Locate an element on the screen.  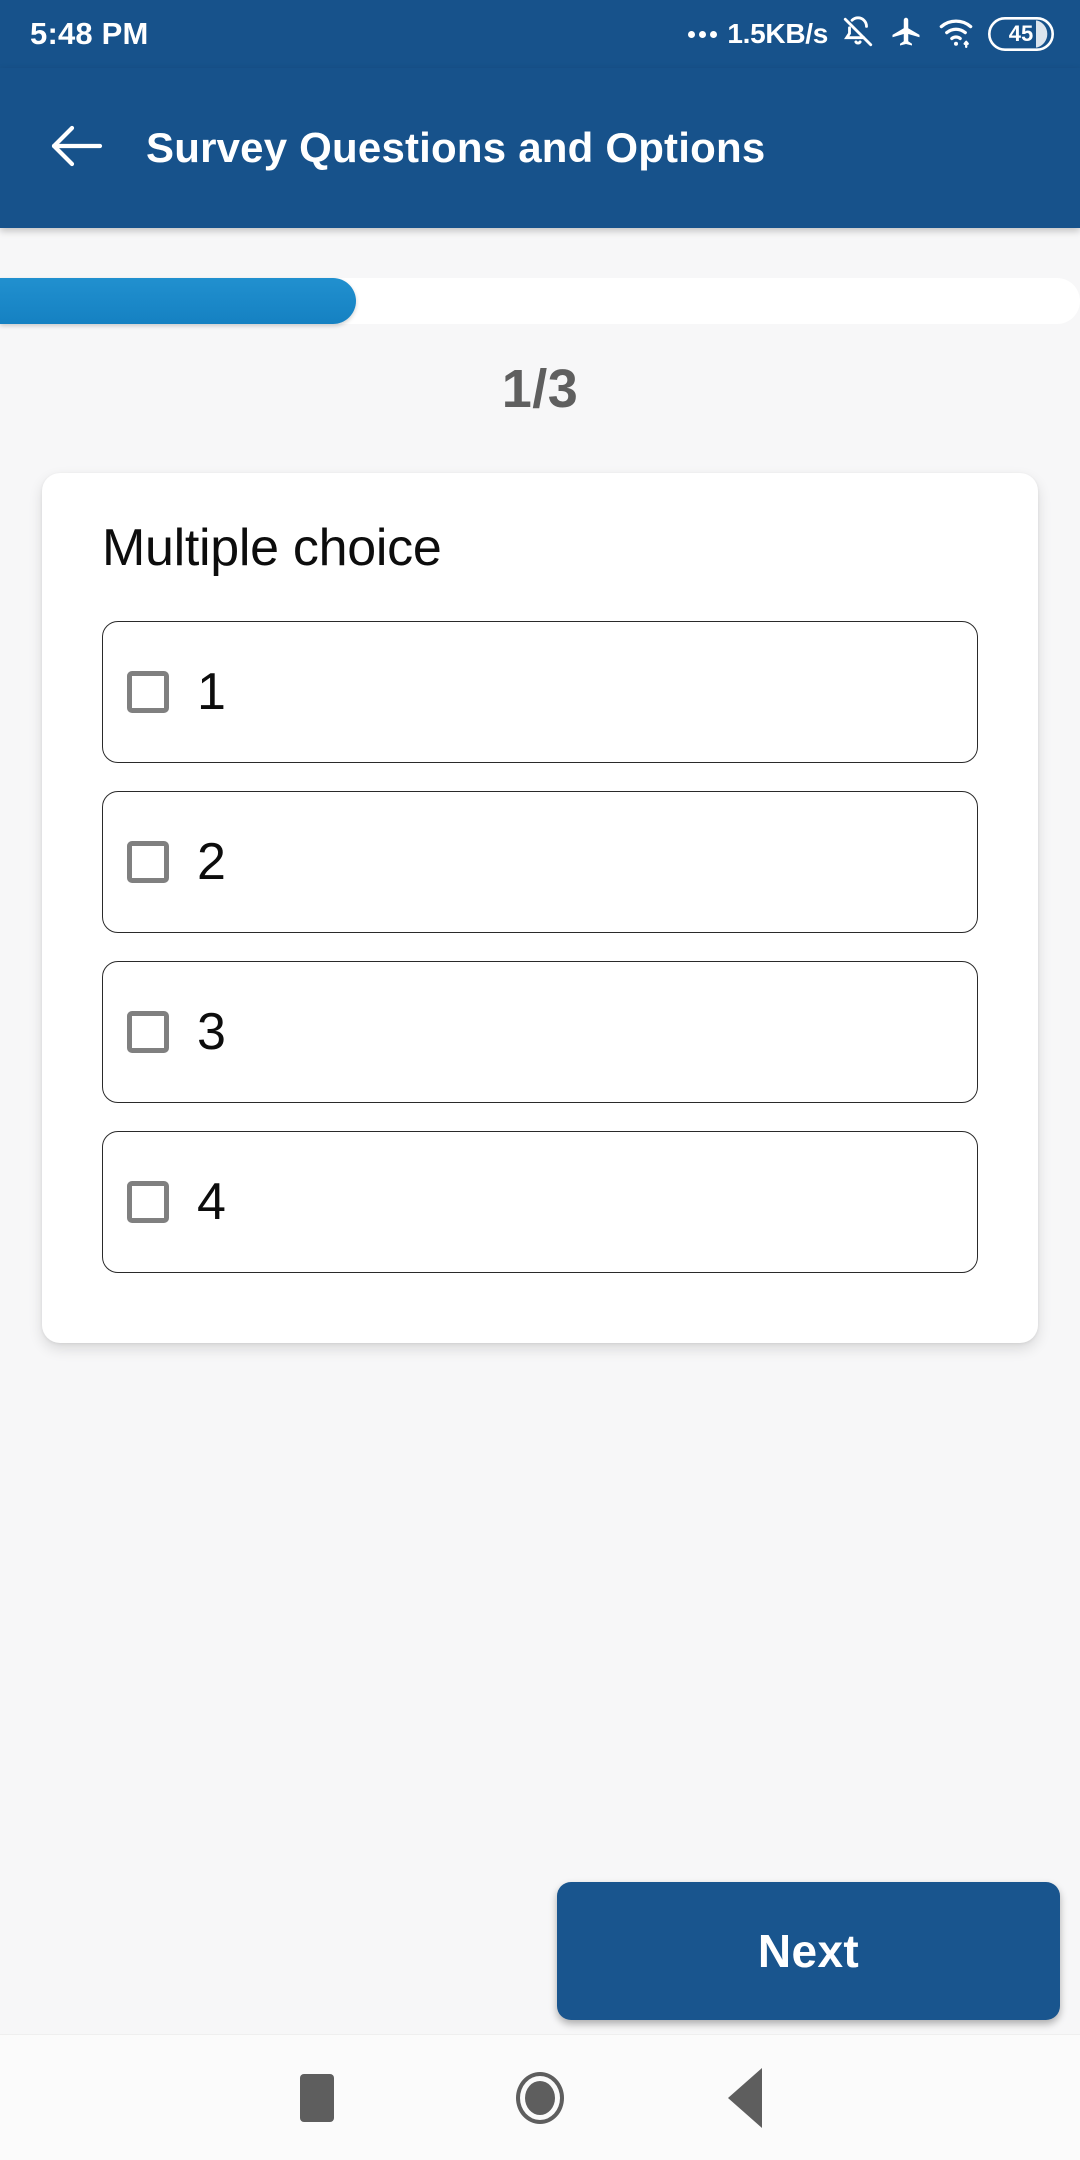
overflow-dots-icon is located at coordinates (703, 34).